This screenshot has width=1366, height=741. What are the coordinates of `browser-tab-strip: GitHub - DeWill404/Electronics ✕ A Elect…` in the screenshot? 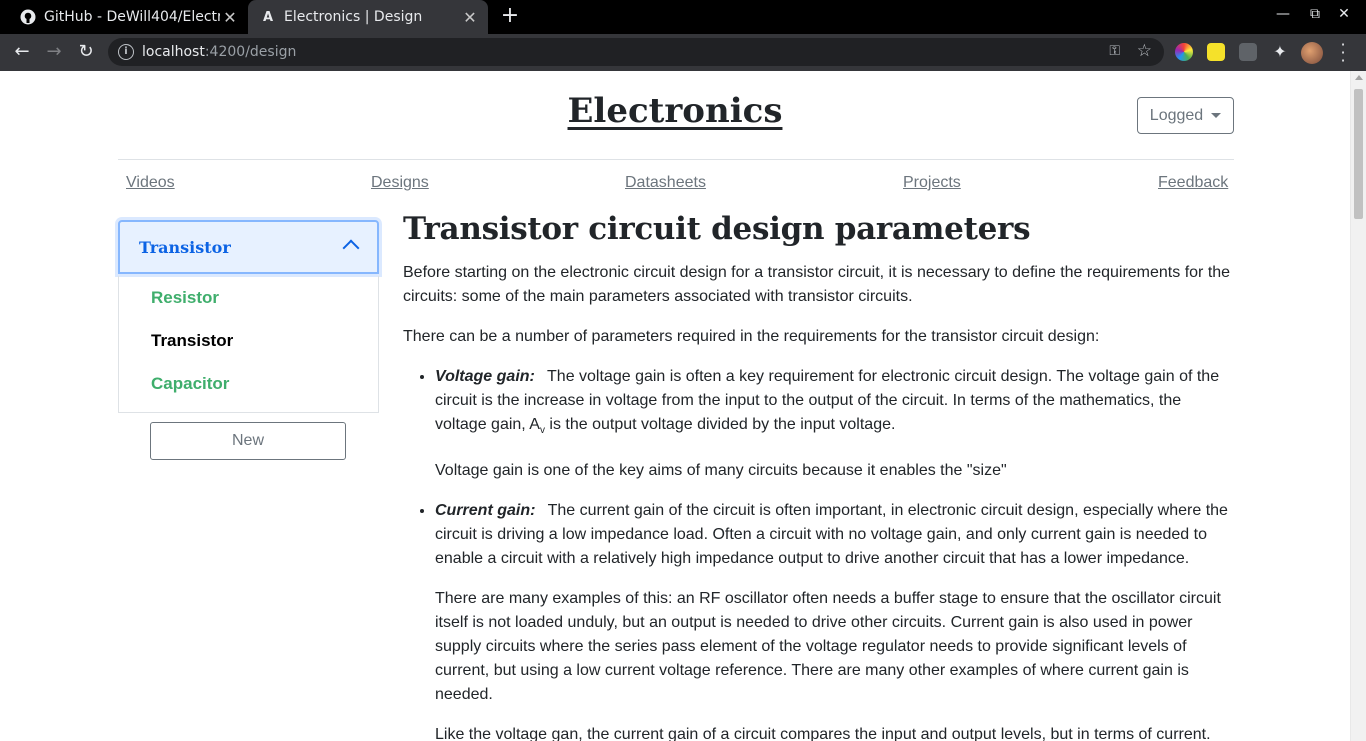 It's located at (683, 17).